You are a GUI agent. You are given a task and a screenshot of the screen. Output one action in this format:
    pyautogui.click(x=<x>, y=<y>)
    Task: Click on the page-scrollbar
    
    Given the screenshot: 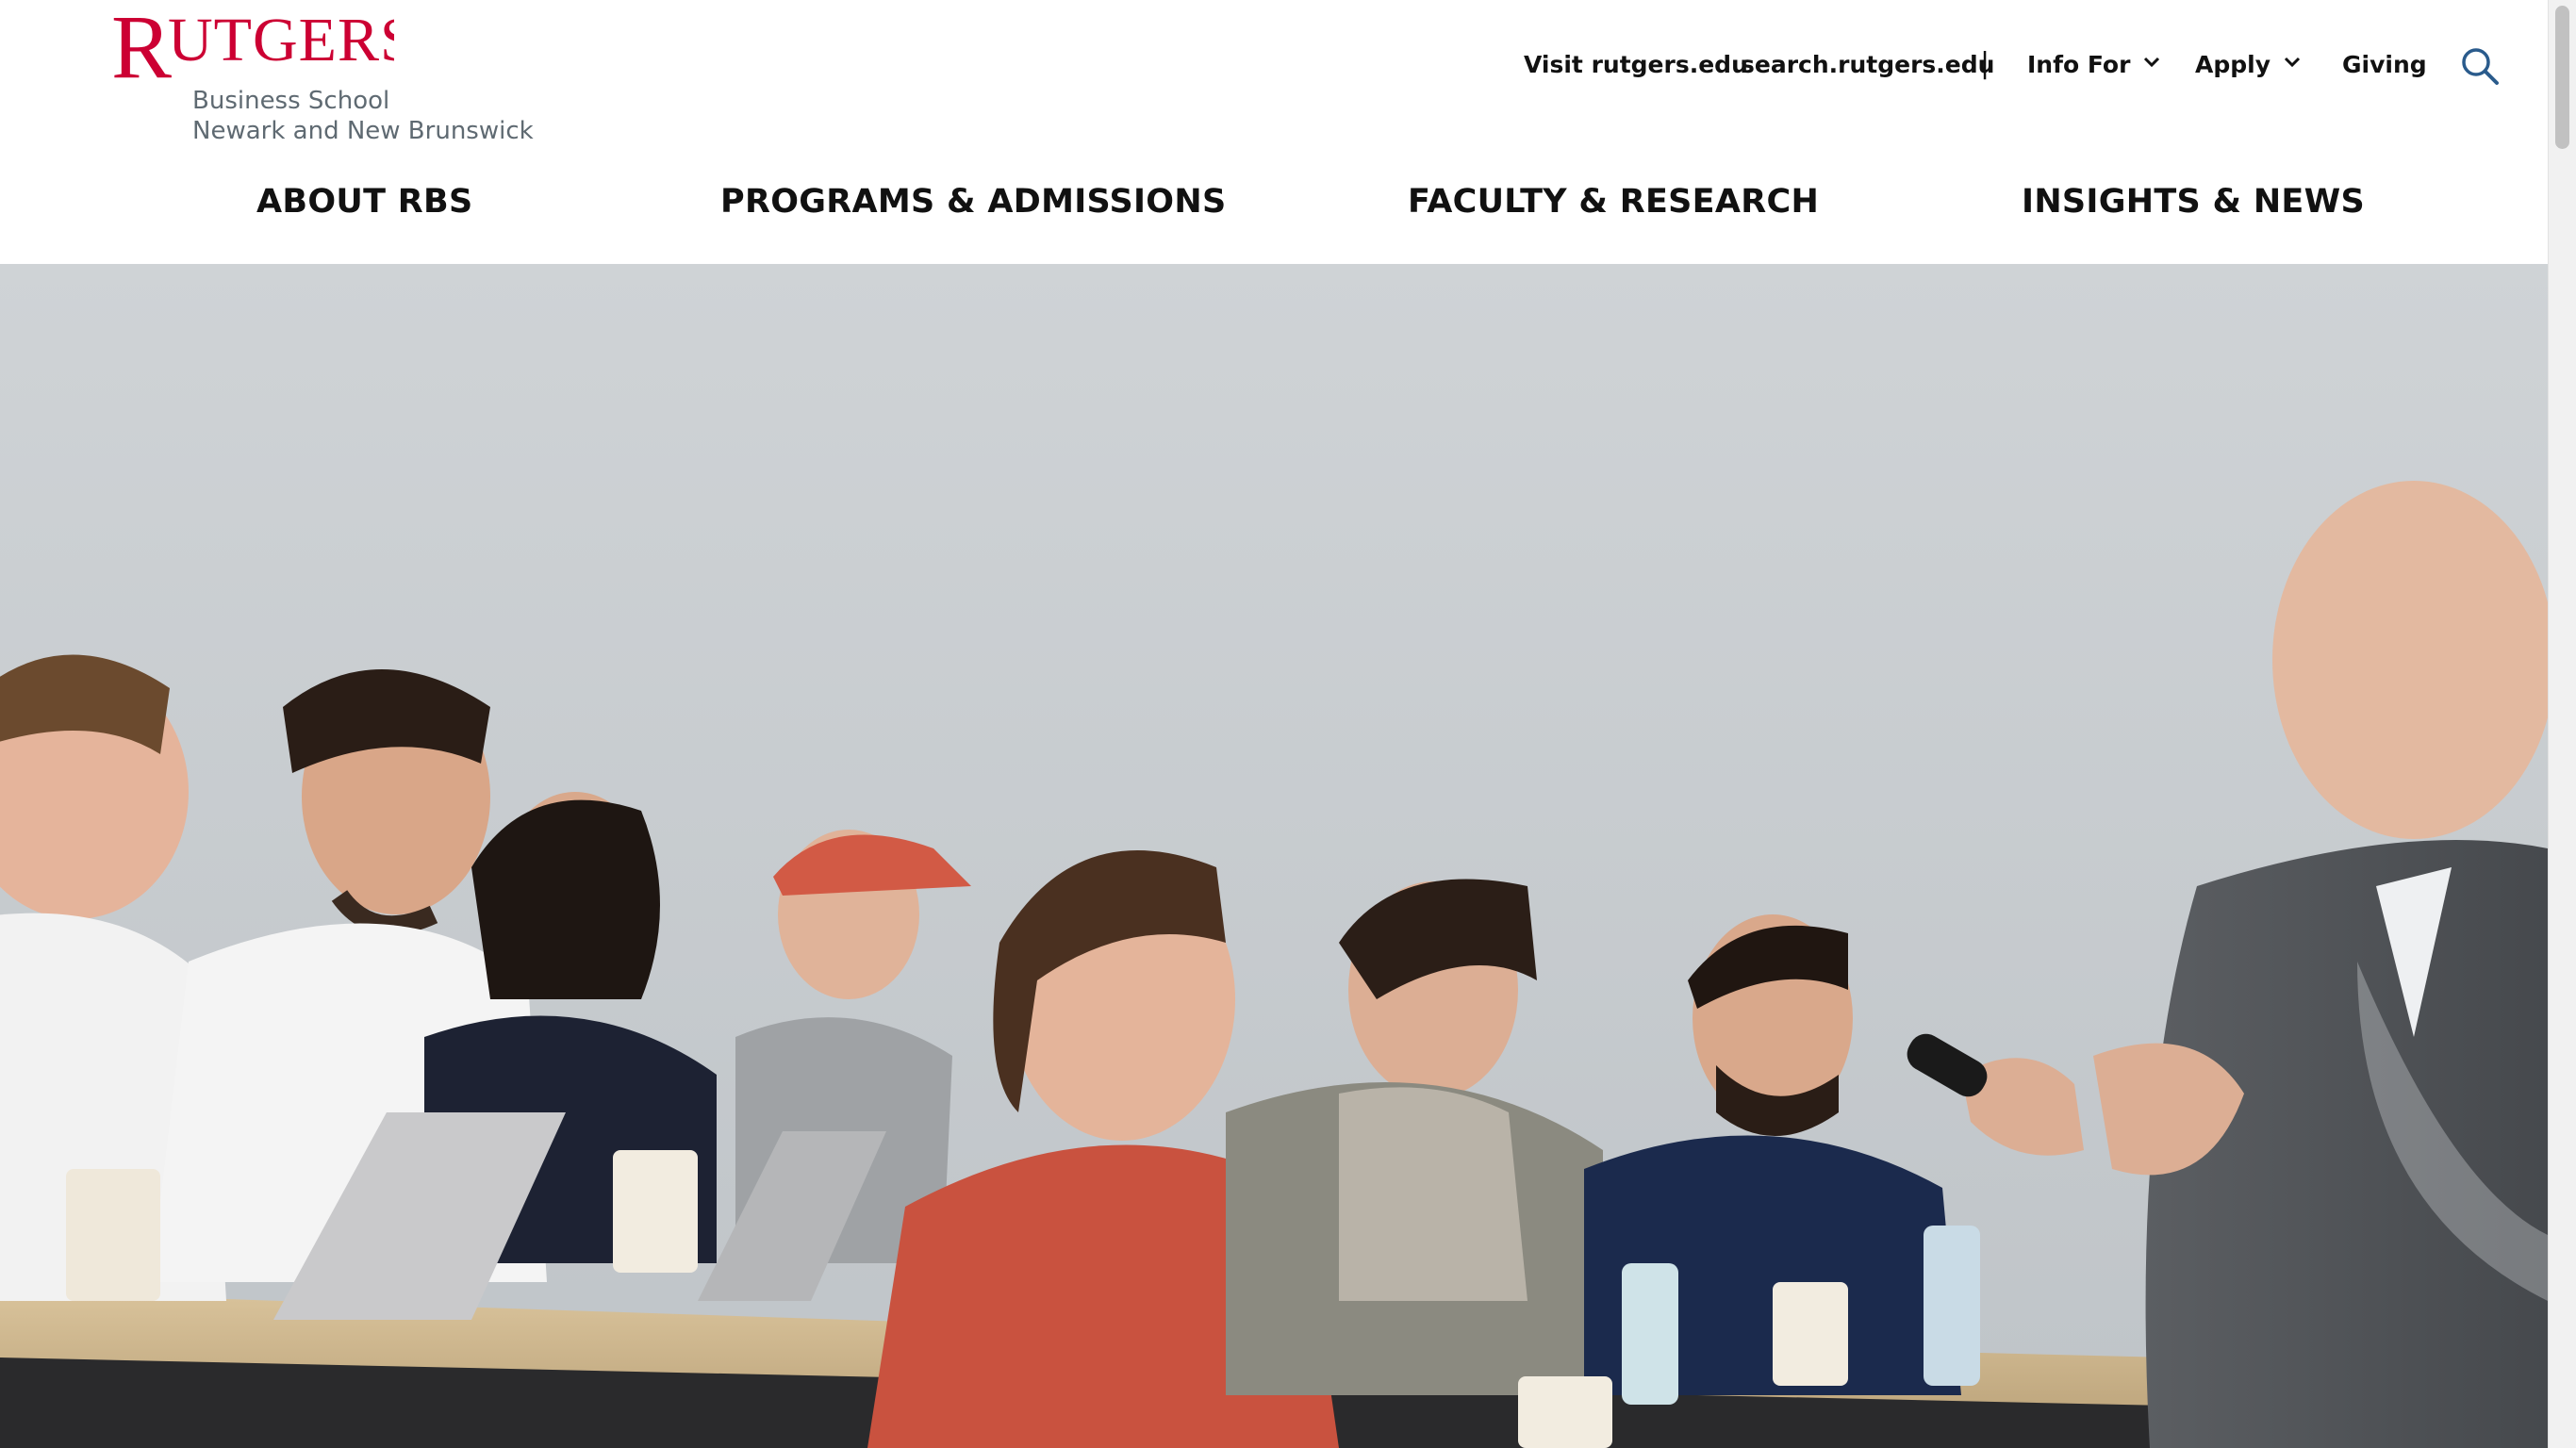 What is the action you would take?
    pyautogui.click(x=2562, y=724)
    